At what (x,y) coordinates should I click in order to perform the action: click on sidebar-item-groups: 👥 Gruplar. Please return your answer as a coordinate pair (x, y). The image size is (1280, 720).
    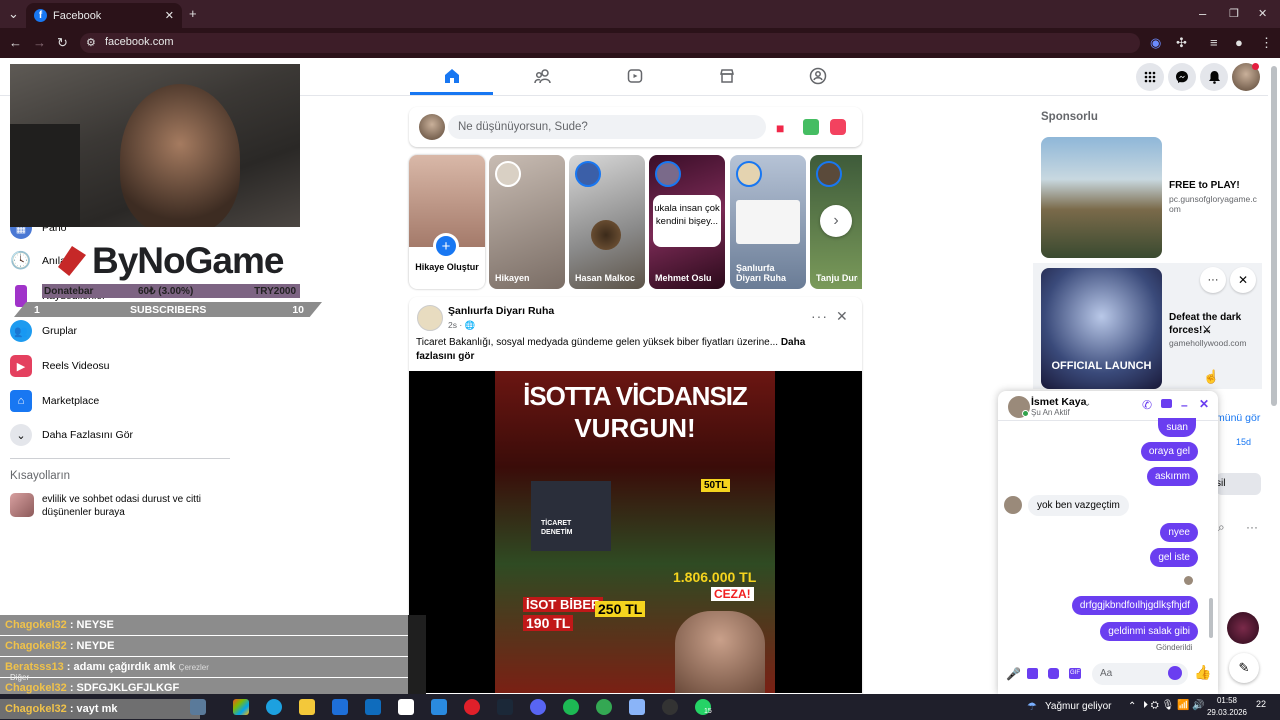
    Looking at the image, I should click on (43, 331).